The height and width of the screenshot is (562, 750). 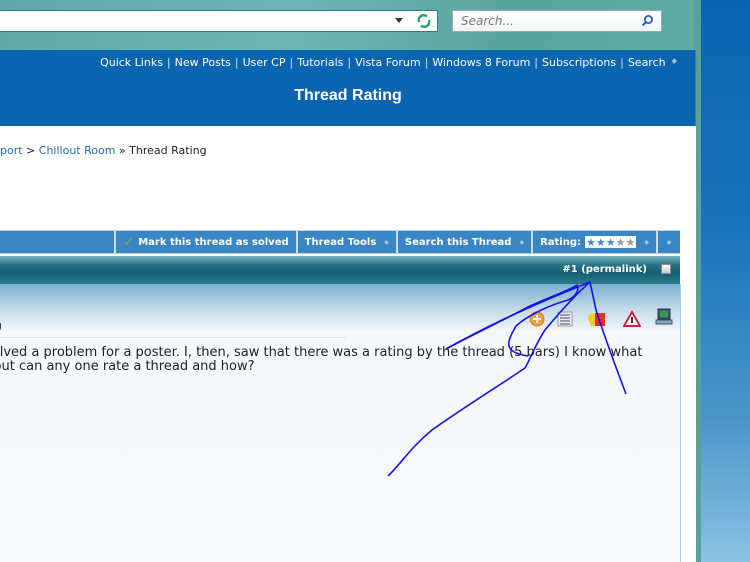 What do you see at coordinates (131, 62) in the screenshot?
I see `nav-quick-links: Quick Links` at bounding box center [131, 62].